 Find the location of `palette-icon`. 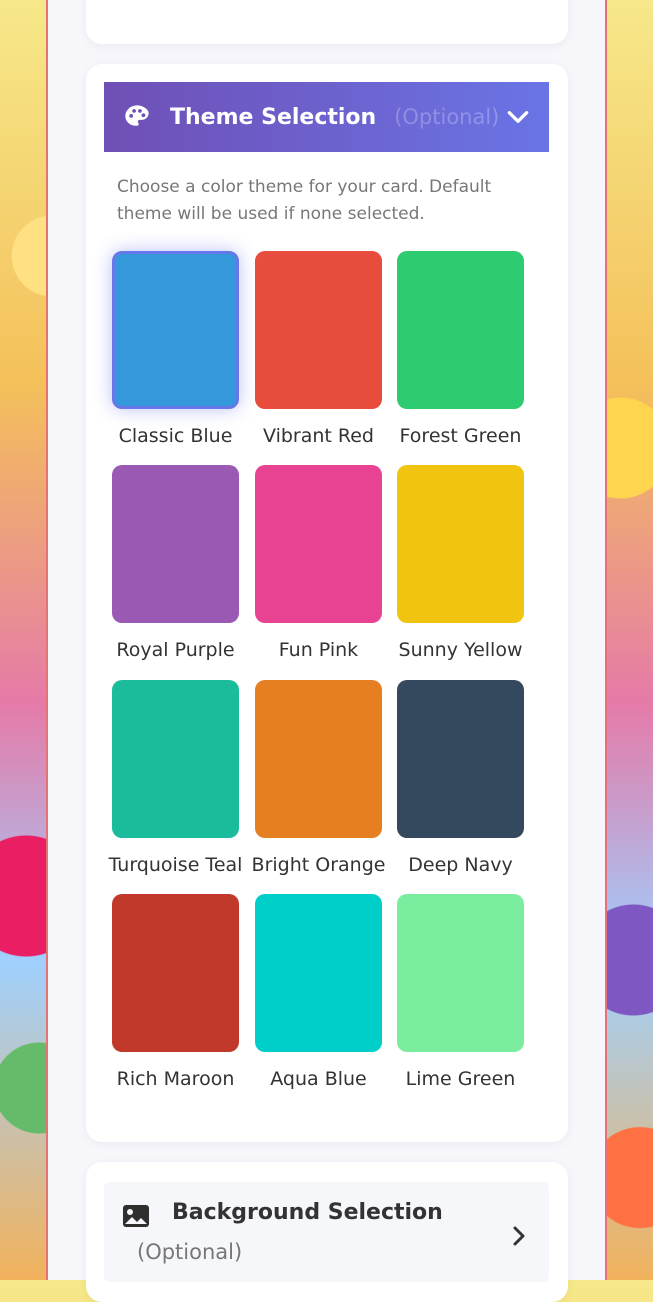

palette-icon is located at coordinates (137, 117).